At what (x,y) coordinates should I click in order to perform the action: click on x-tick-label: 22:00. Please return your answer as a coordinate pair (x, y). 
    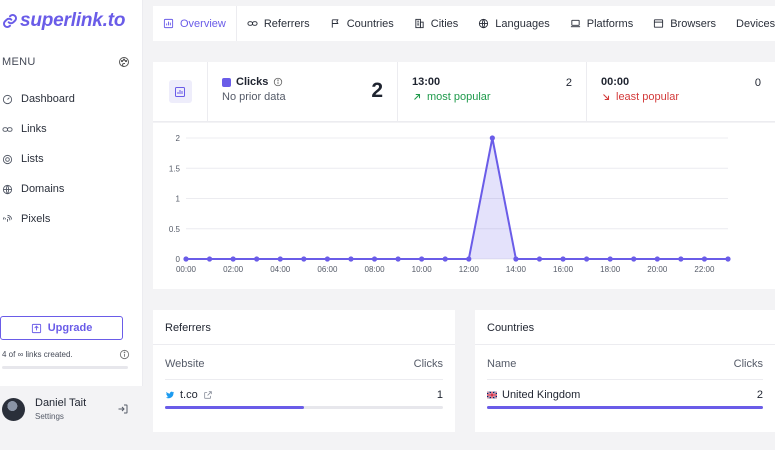
    Looking at the image, I should click on (704, 269).